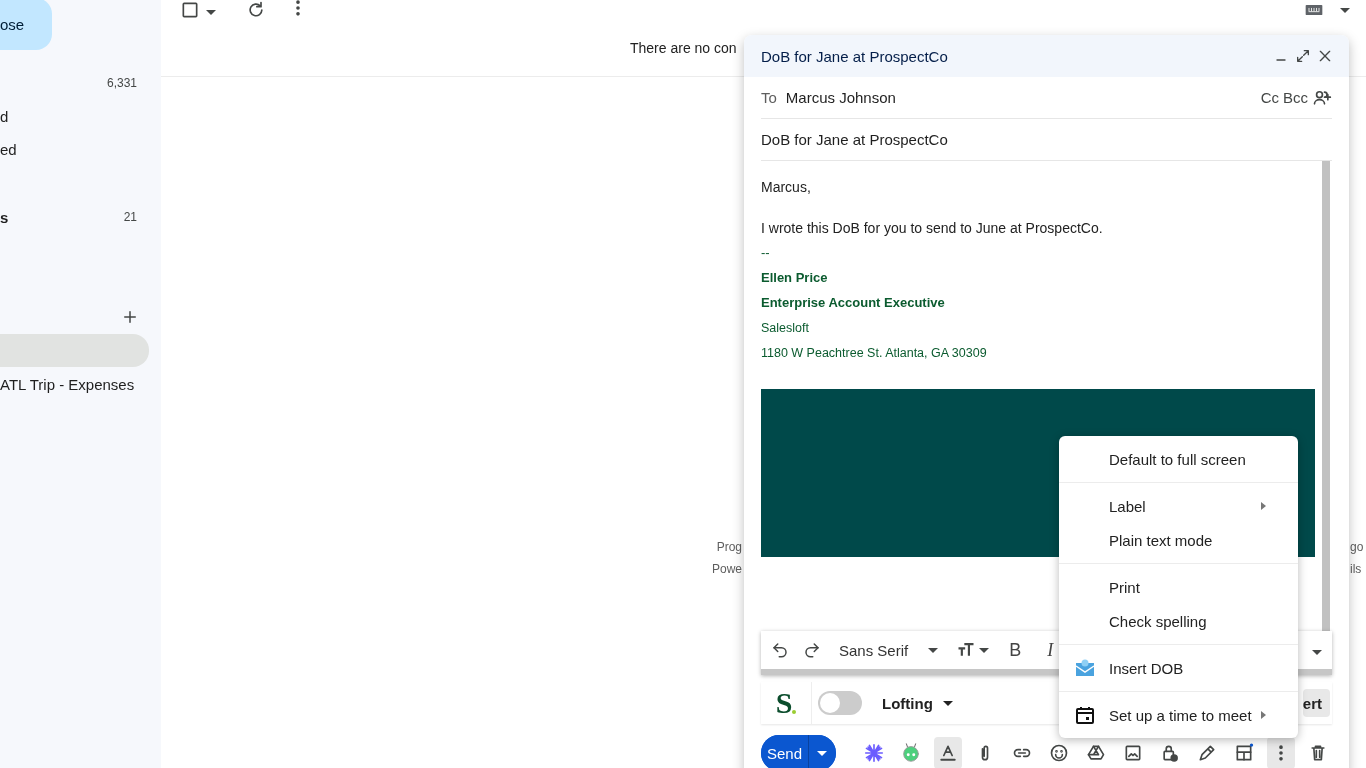 The height and width of the screenshot is (768, 1366). Describe the element at coordinates (1357, 547) in the screenshot. I see `footer-text: go` at that location.